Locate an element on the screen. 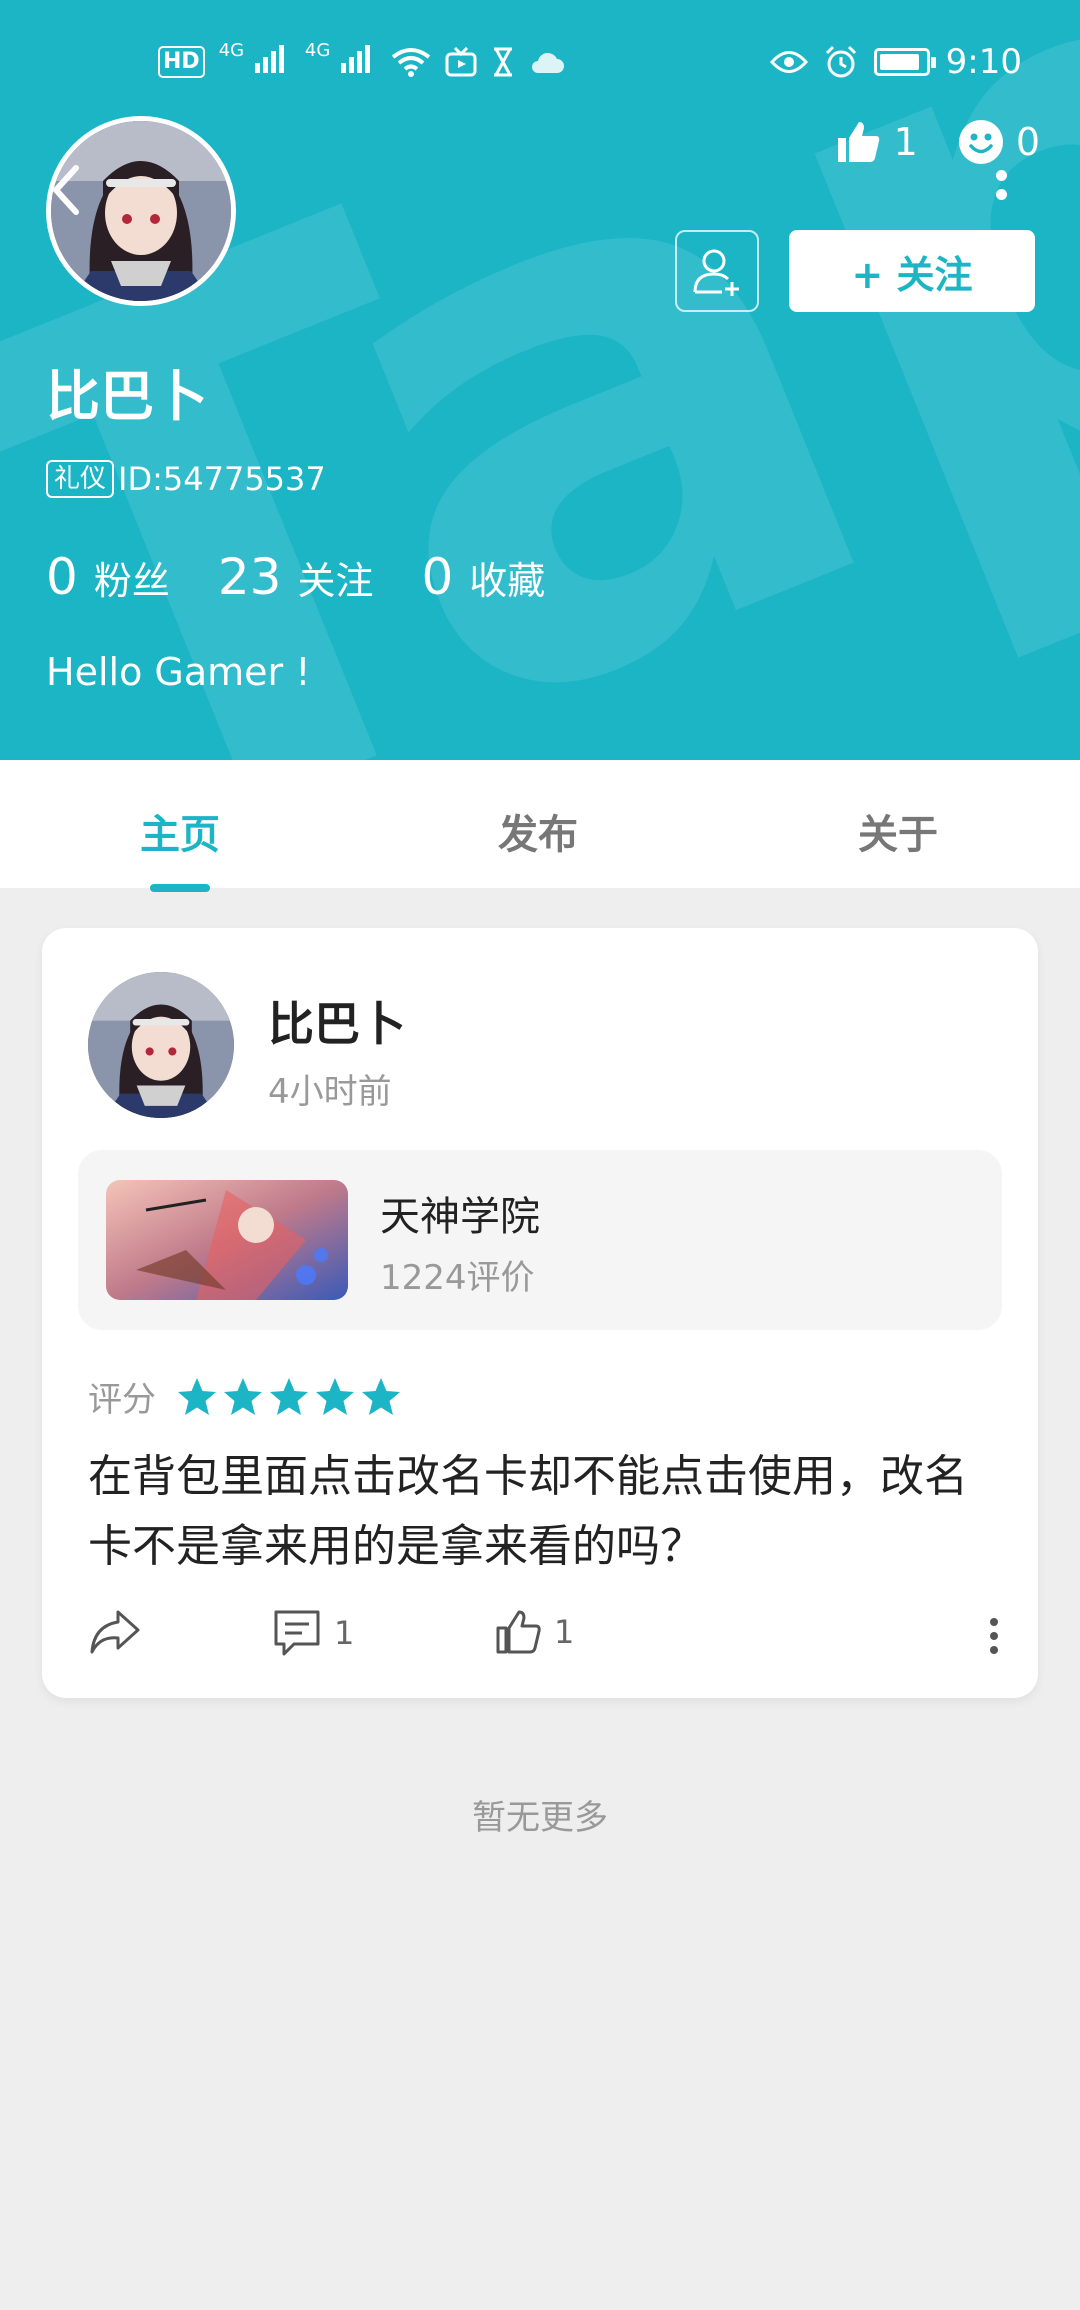  status-bar: HD 4G 4G 9:10 is located at coordinates (540, 63).